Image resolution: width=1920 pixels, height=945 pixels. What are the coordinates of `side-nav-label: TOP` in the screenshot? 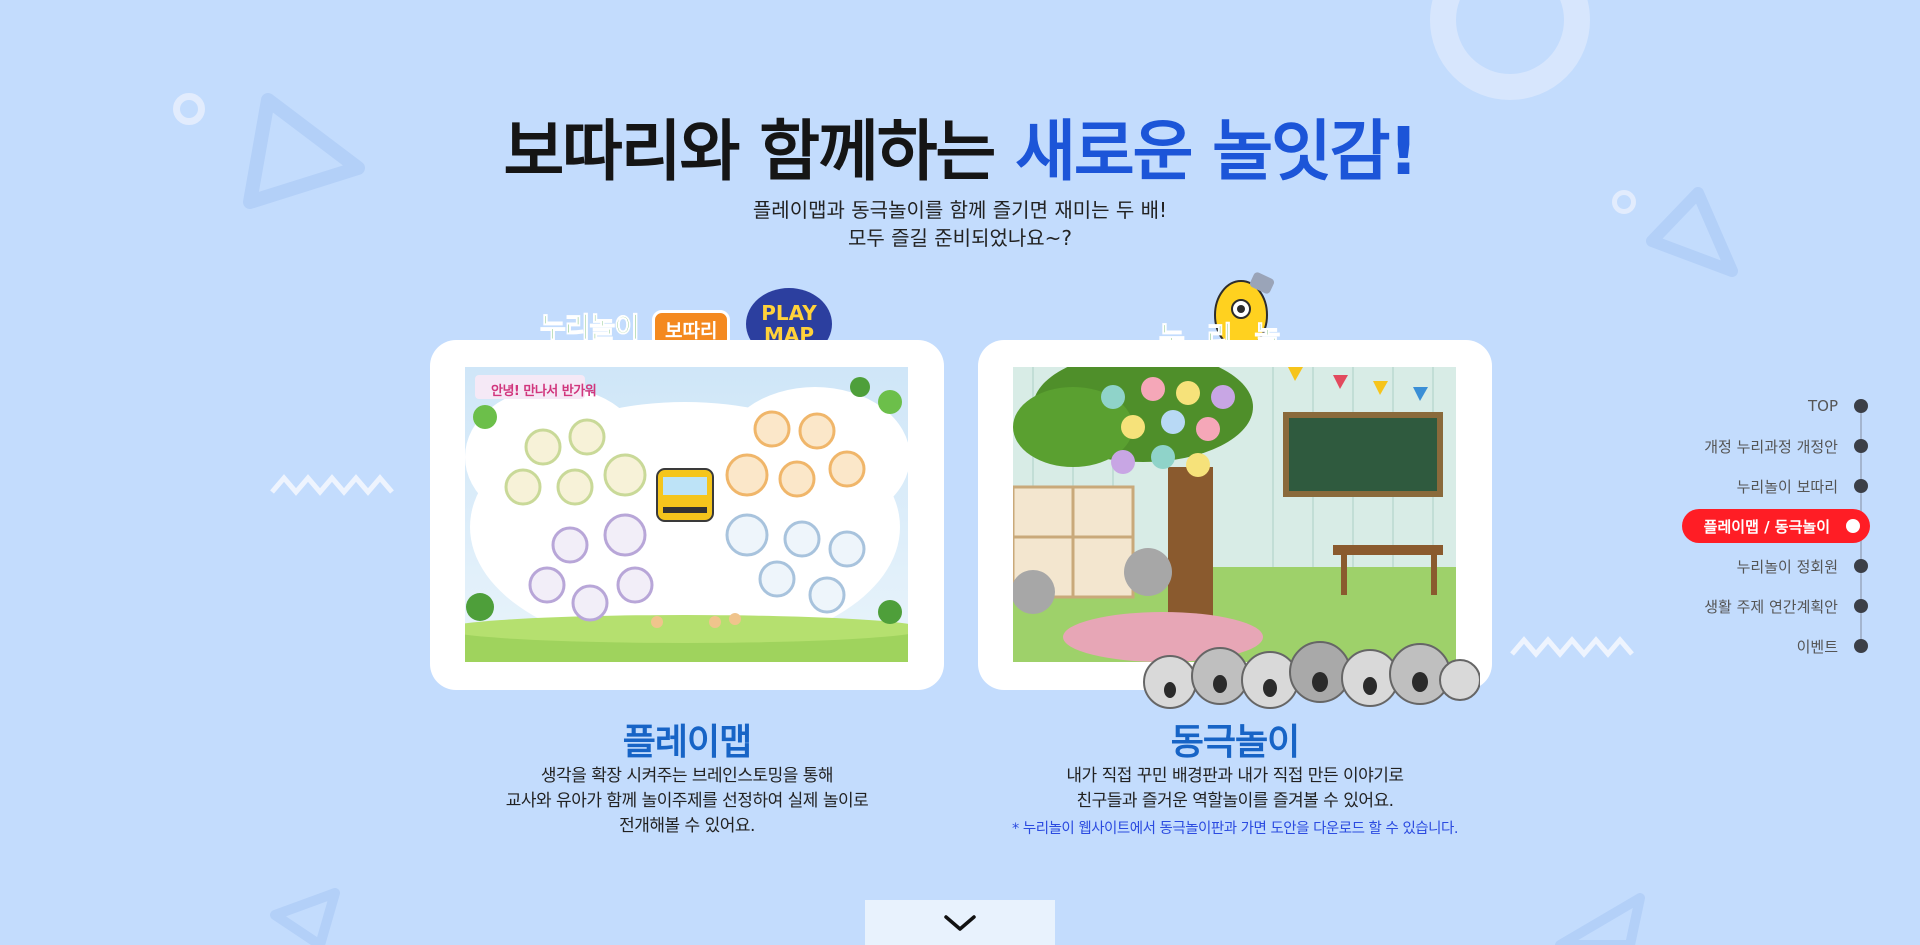 It's located at (1822, 406).